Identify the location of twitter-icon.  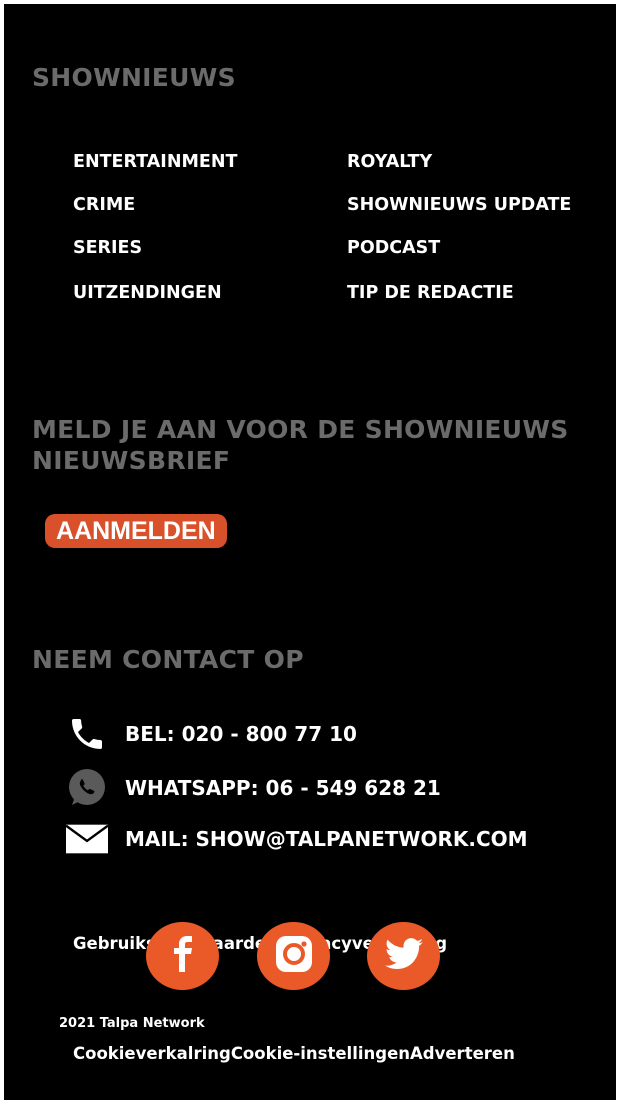
(403, 956).